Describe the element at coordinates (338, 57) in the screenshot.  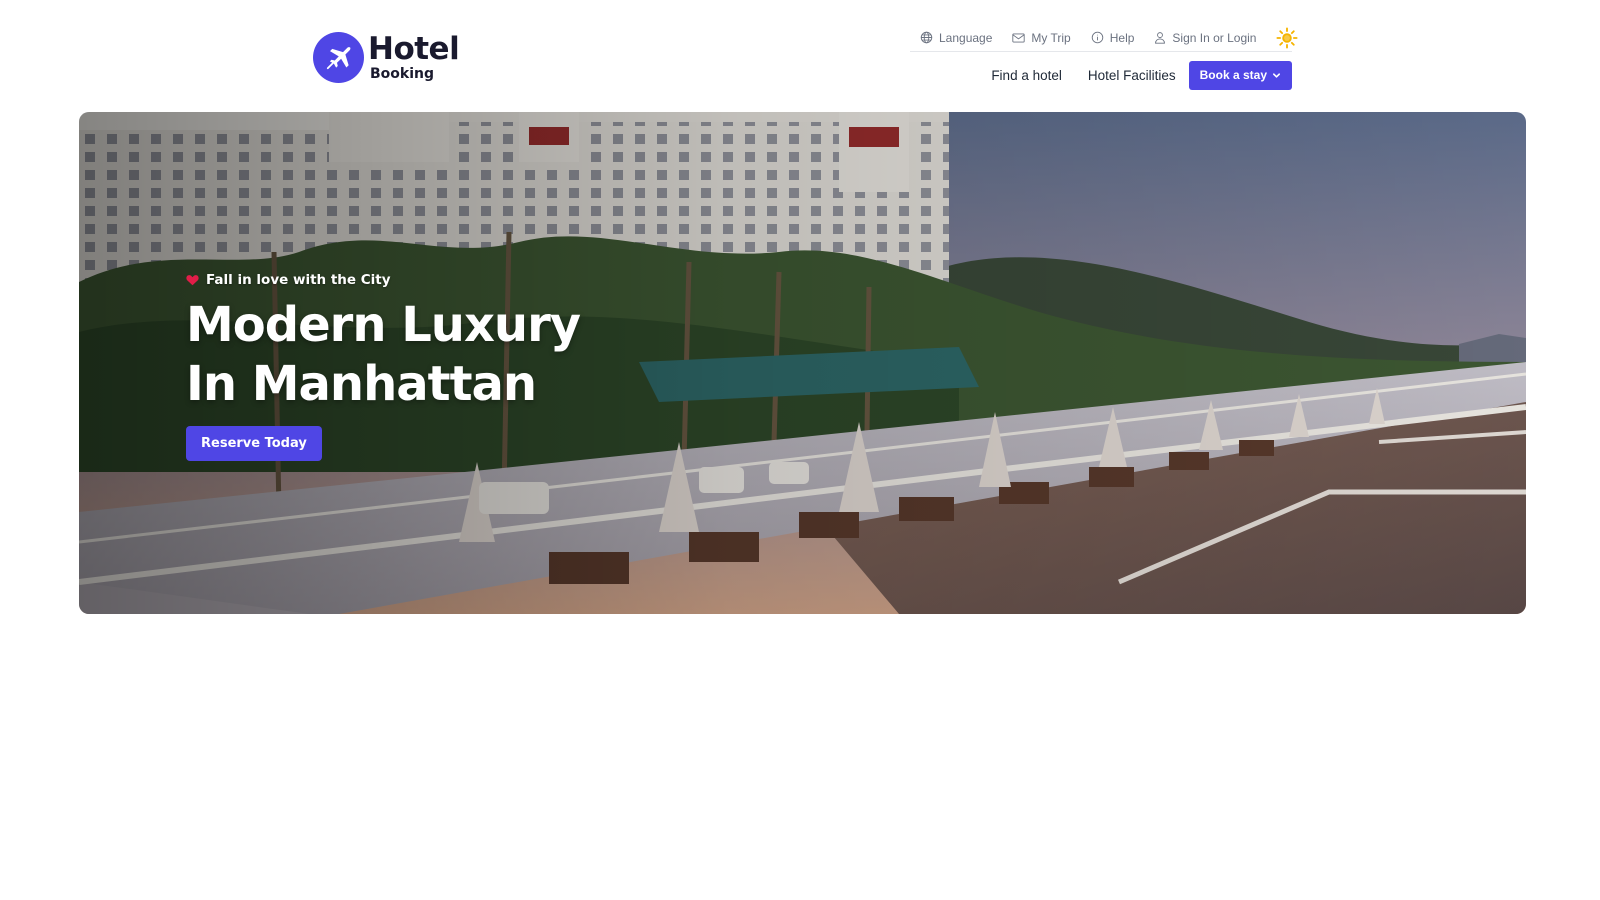
I see `airplane-icon` at that location.